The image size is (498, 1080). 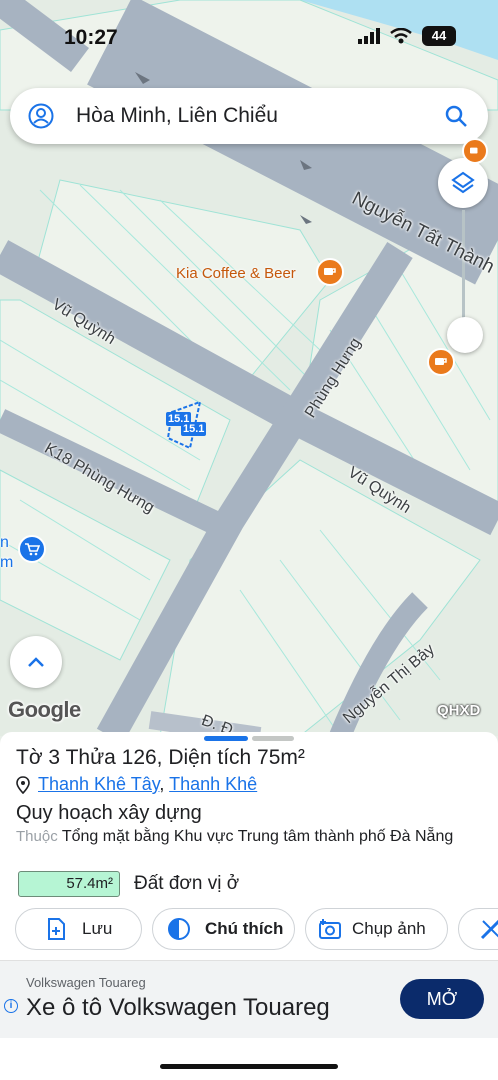 I want to click on ad-info-icon: i, so click(x=11, y=1006).